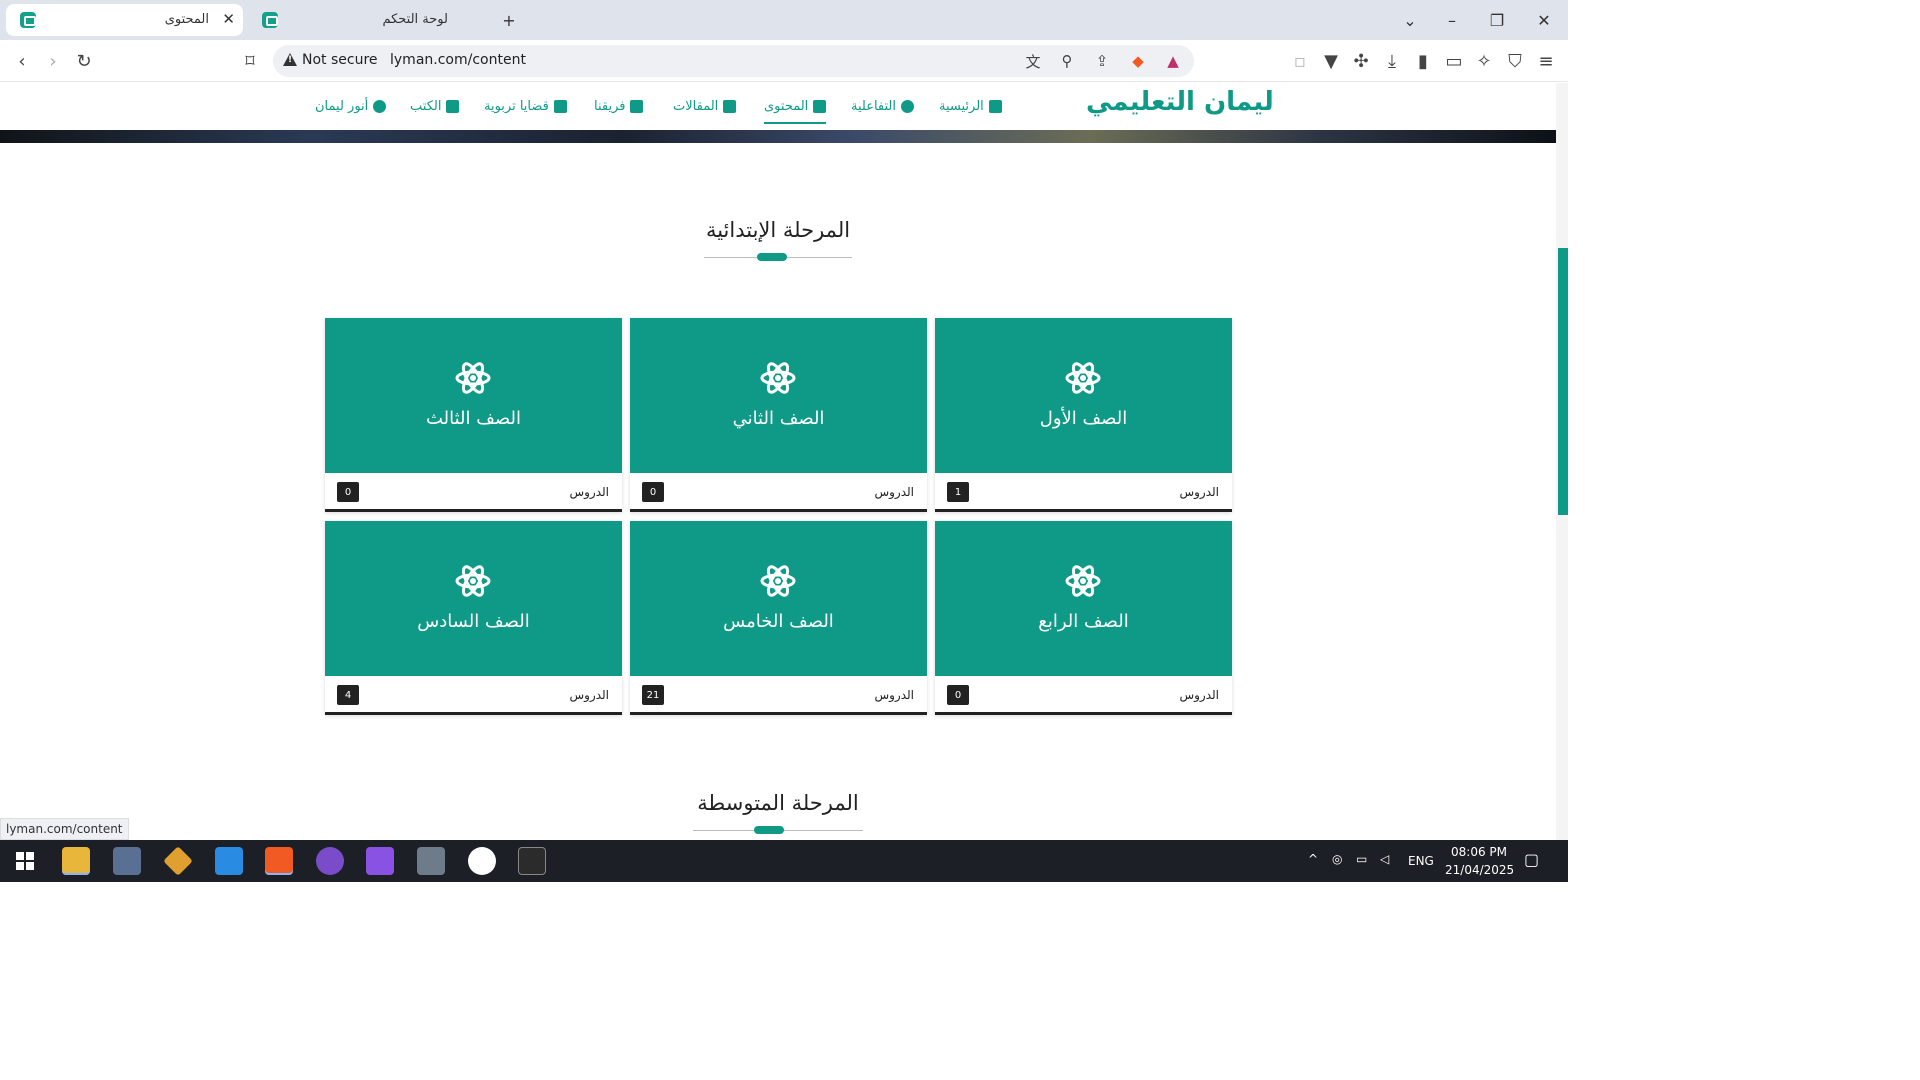  Describe the element at coordinates (1484, 61) in the screenshot. I see `leo-ai-icon: ✧` at that location.